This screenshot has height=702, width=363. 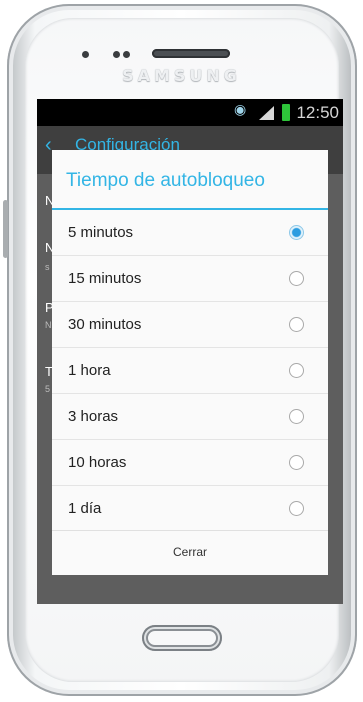 I want to click on close-button-label: Cerrar, so click(x=189, y=552).